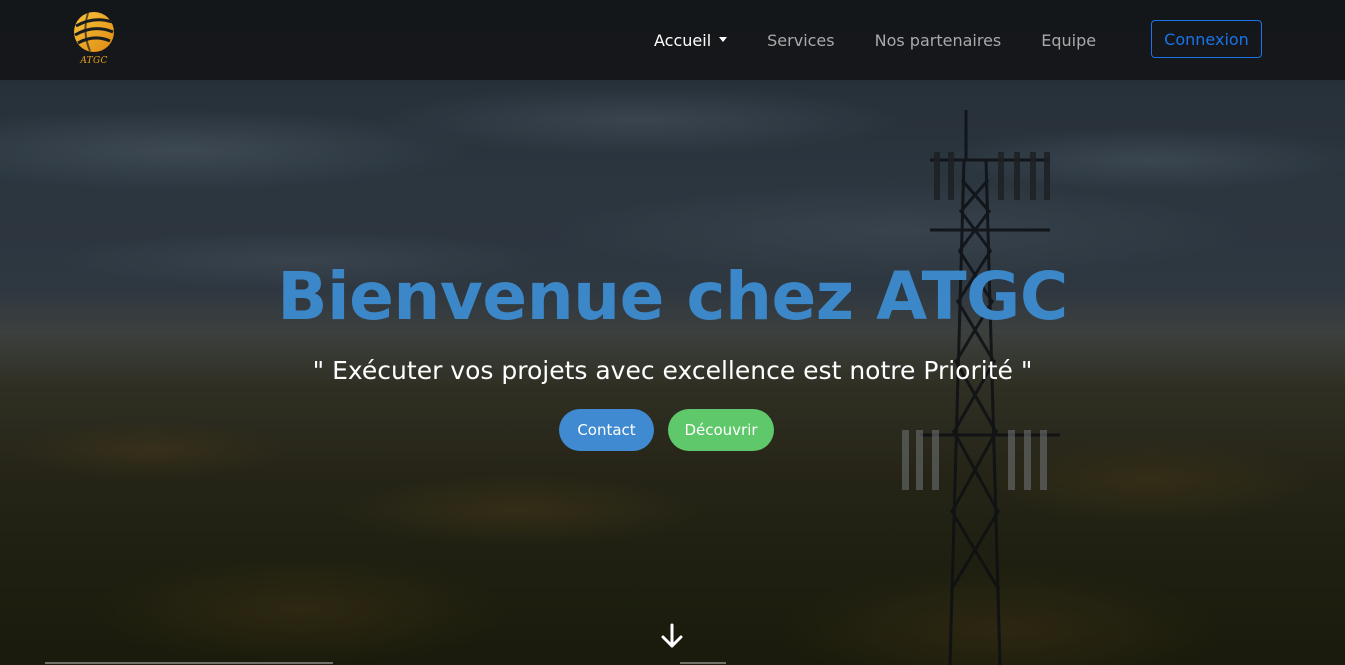 The height and width of the screenshot is (665, 1345). I want to click on arrow-down-icon, so click(672, 636).